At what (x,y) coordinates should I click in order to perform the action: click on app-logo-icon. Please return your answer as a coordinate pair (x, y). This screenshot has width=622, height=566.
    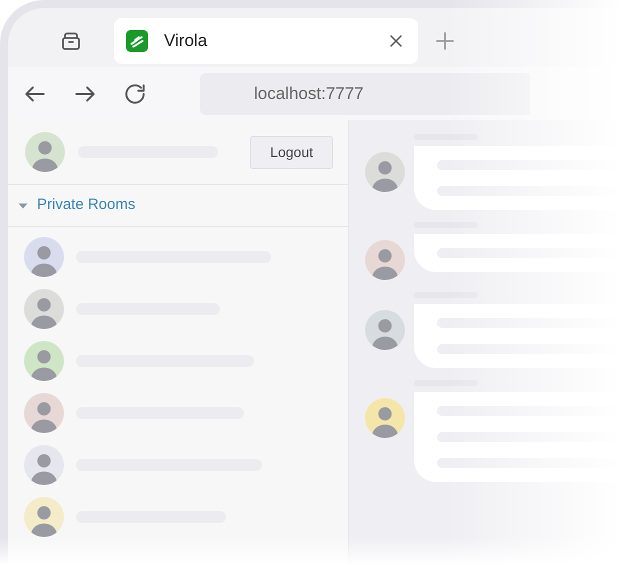
    Looking at the image, I should click on (137, 41).